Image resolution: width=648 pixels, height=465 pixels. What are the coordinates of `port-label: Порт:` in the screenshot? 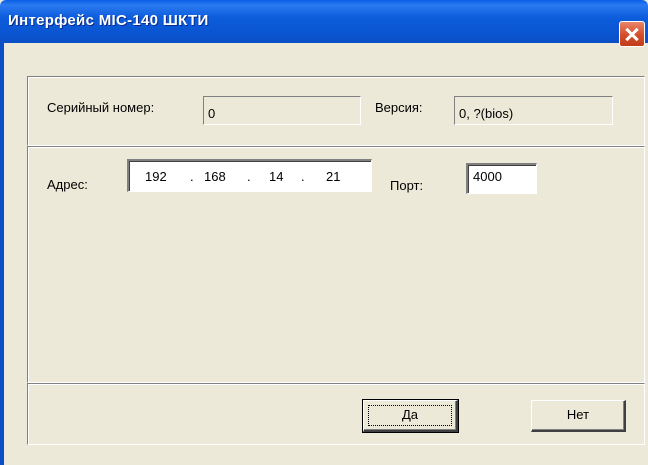 It's located at (407, 185).